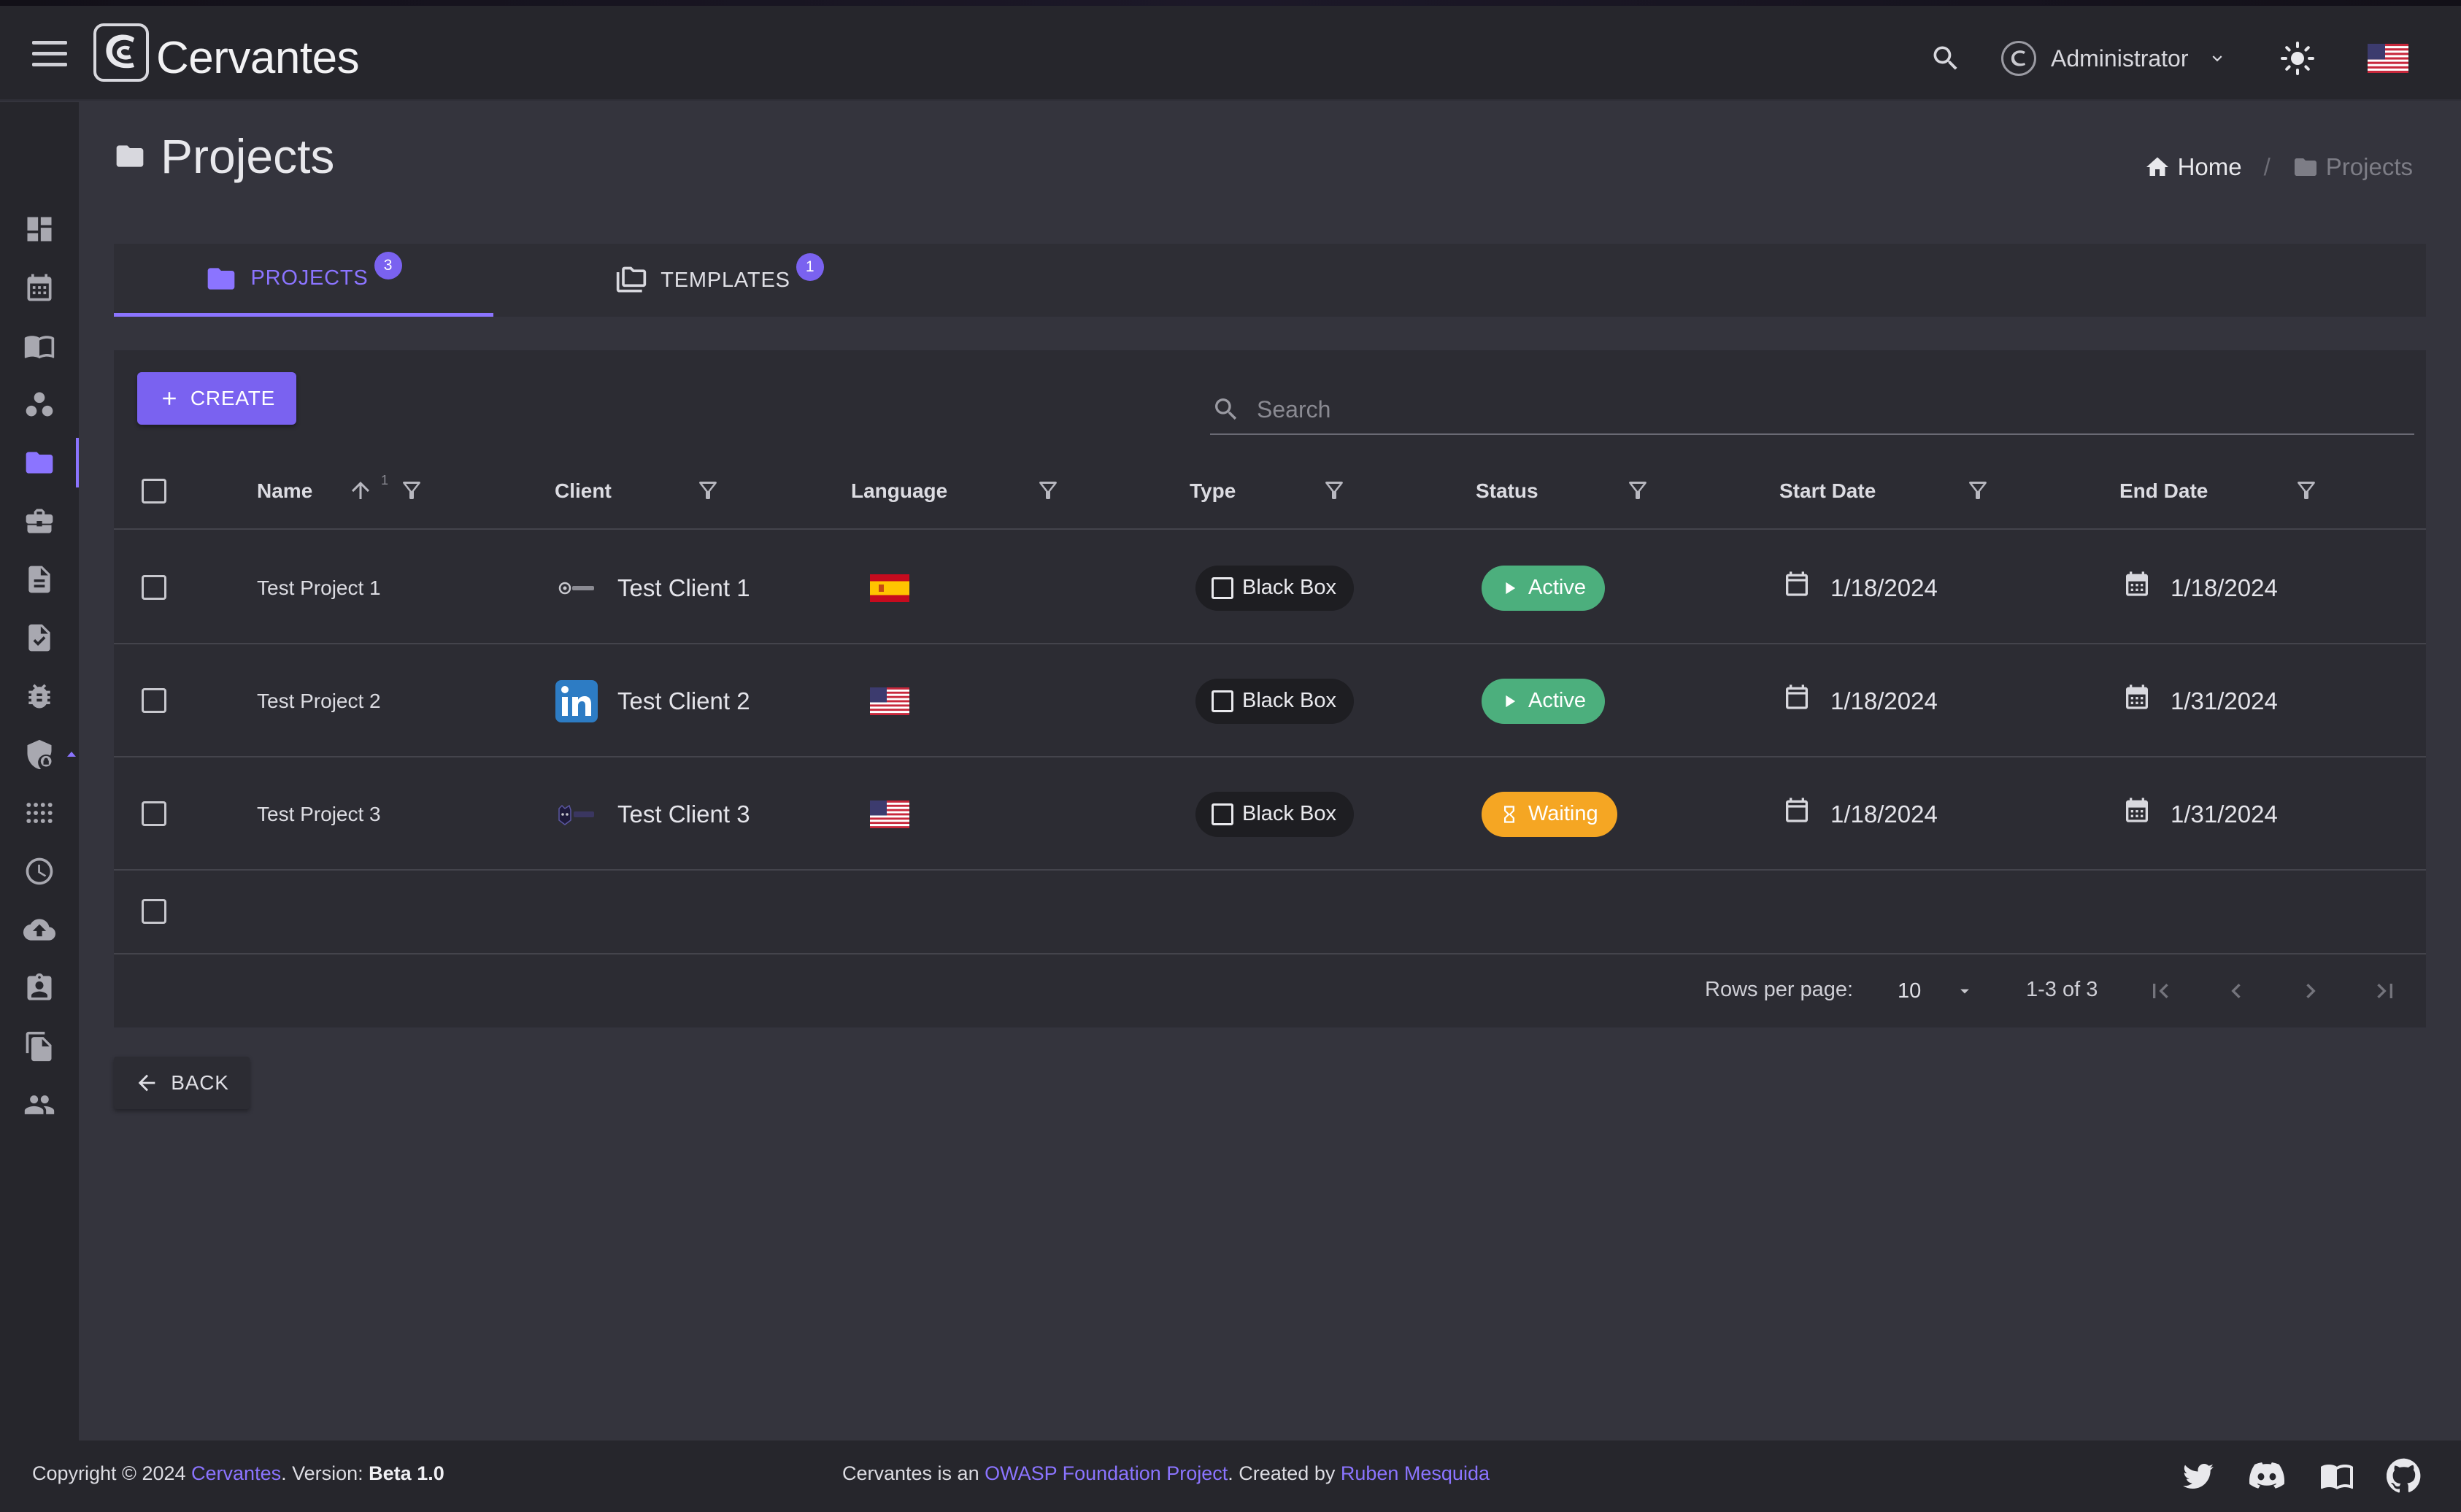  I want to click on checkbox-blank-icon, so click(1222, 814).